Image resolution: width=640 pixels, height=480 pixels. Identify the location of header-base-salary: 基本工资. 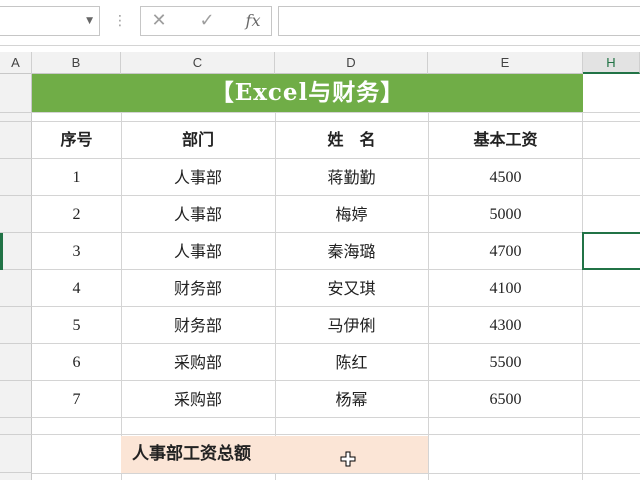
(505, 140).